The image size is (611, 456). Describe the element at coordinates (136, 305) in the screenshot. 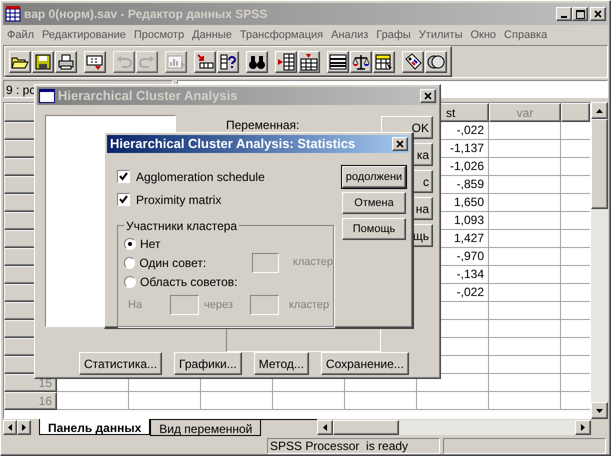

I see `range-from-label: На` at that location.